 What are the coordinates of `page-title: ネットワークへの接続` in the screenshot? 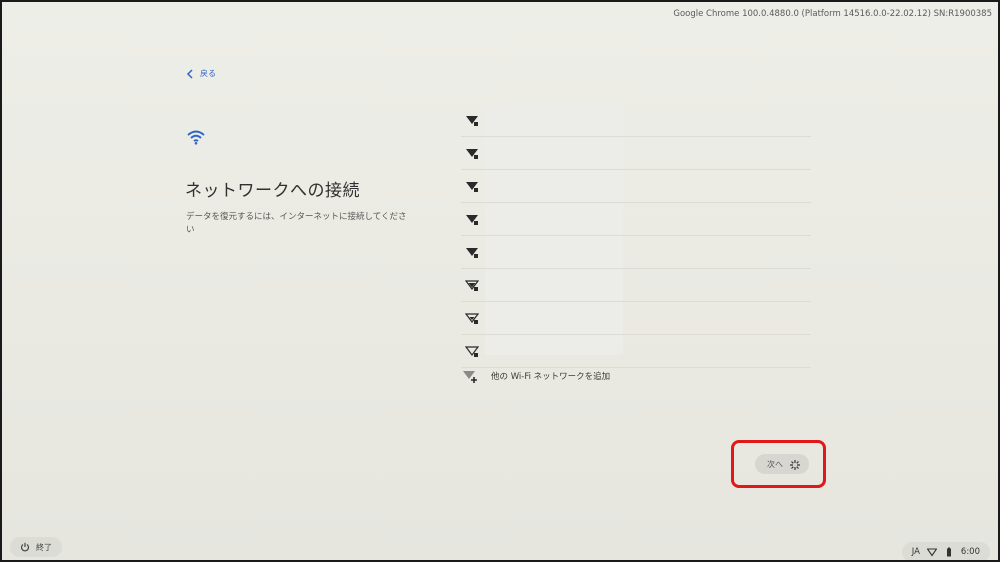 It's located at (272, 191).